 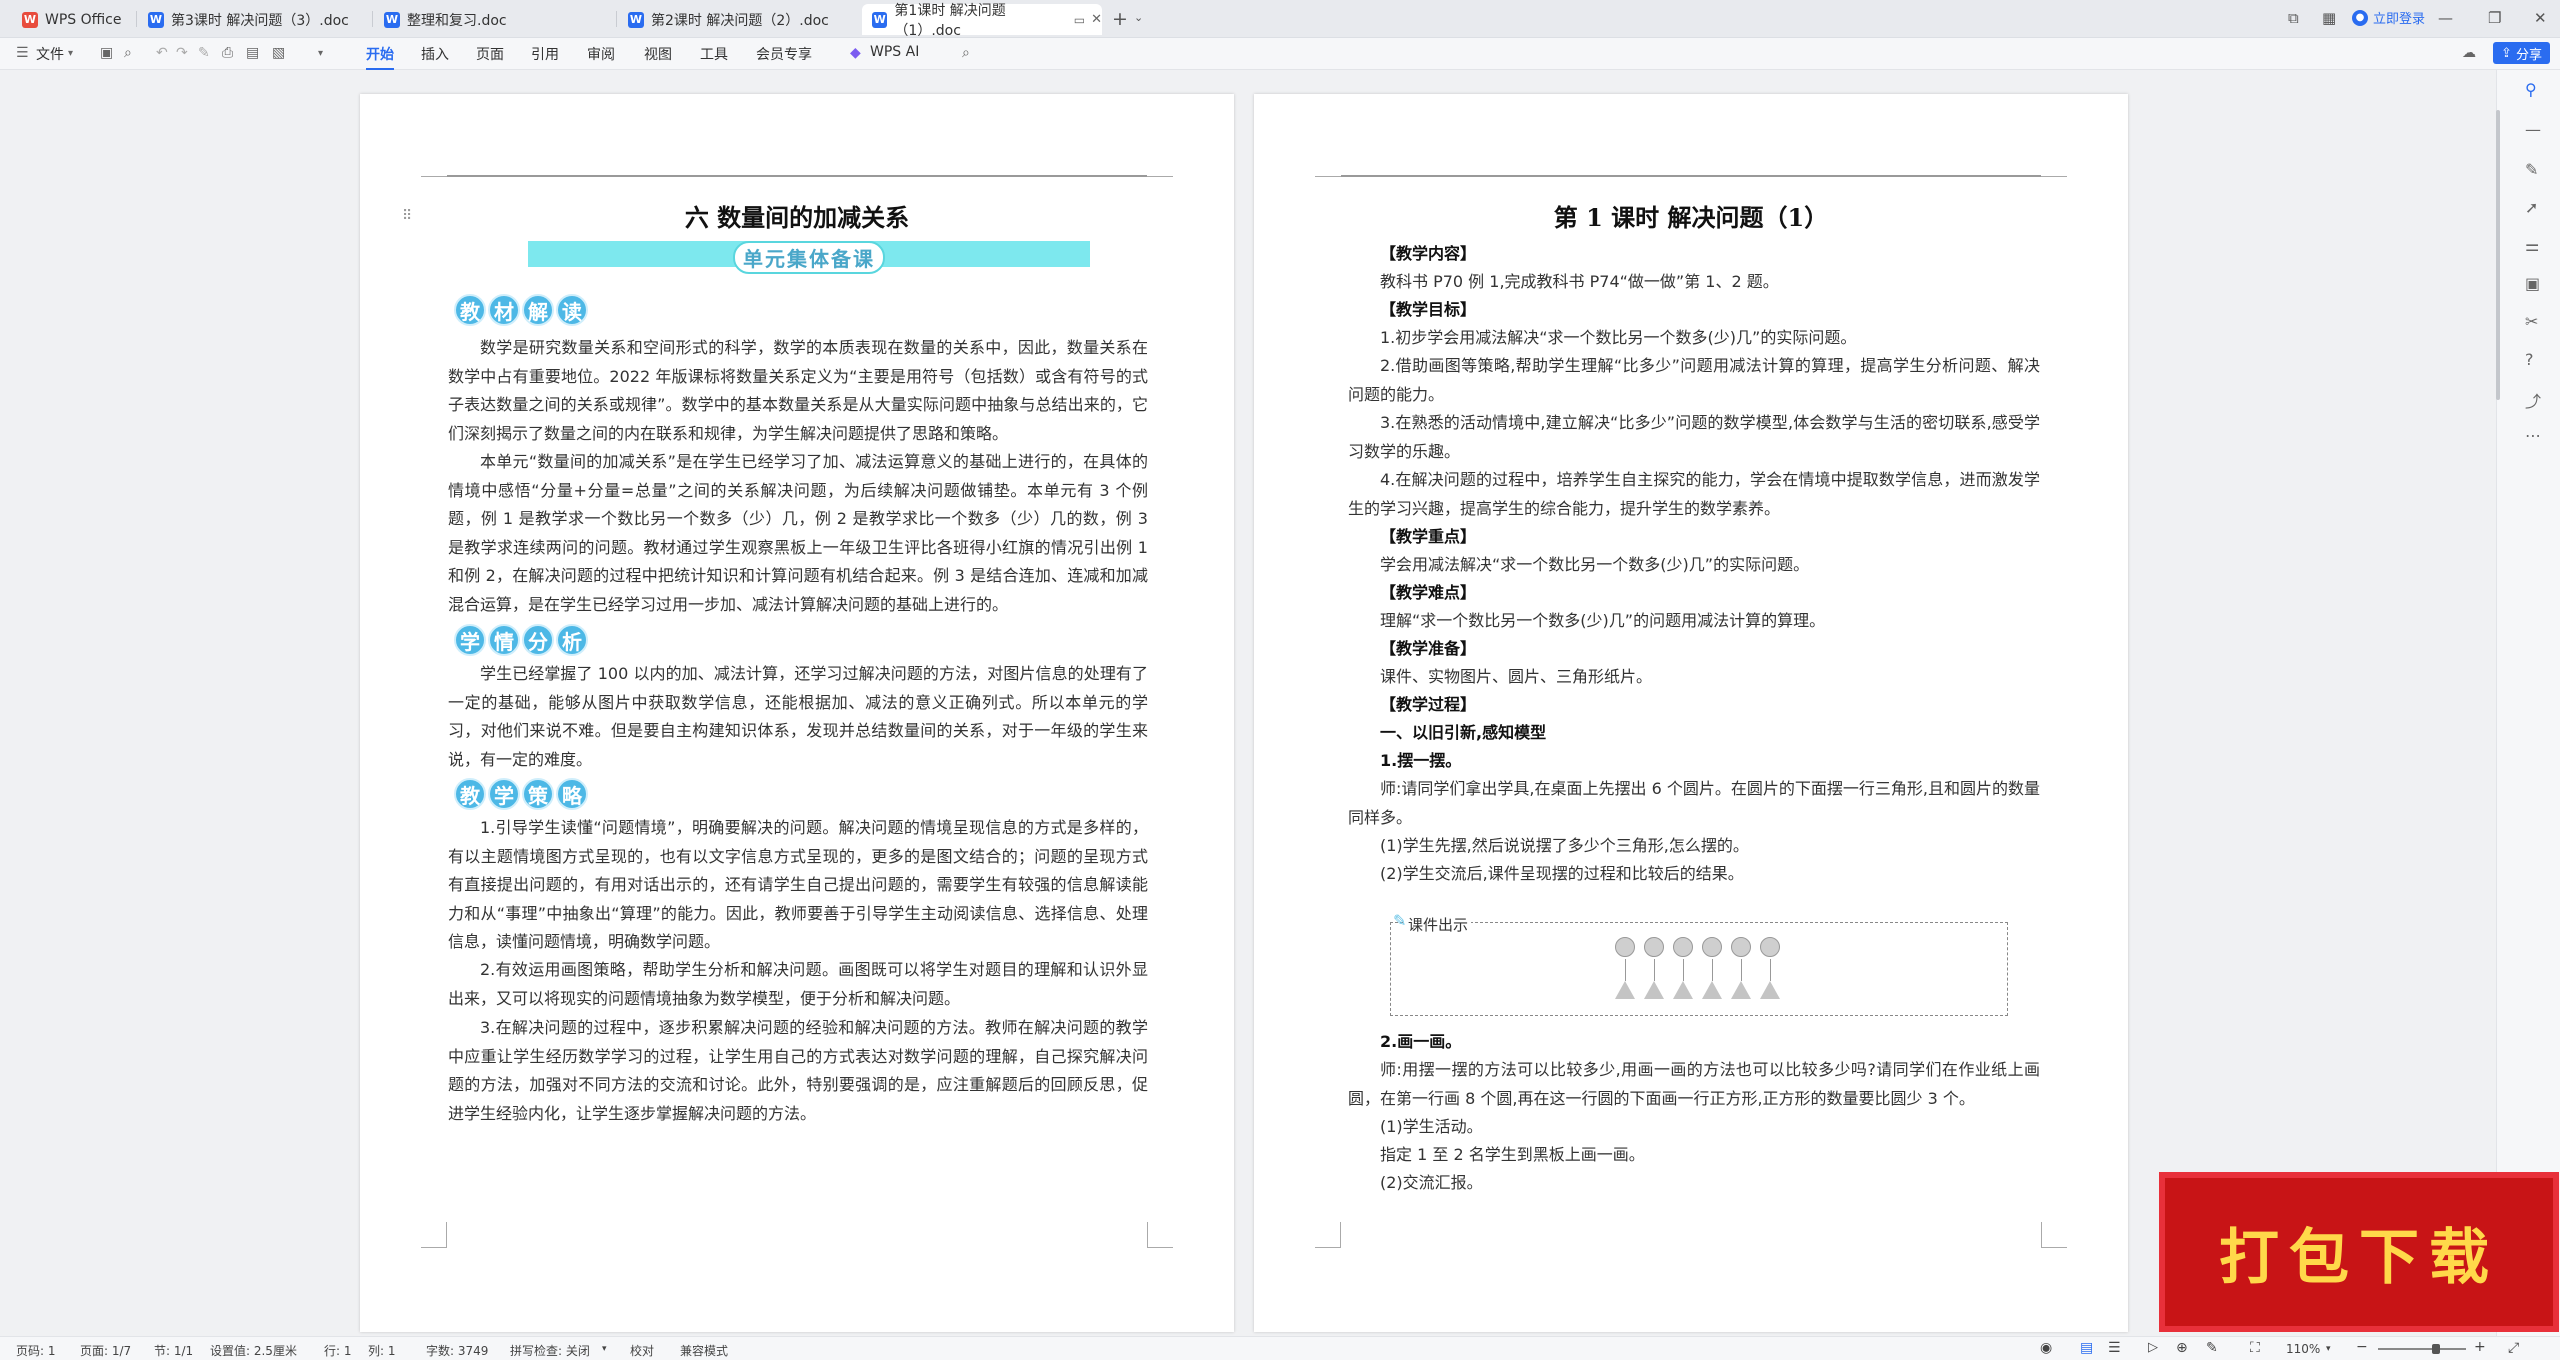 I want to click on cursor-select-icon: ➚, so click(x=2531, y=207).